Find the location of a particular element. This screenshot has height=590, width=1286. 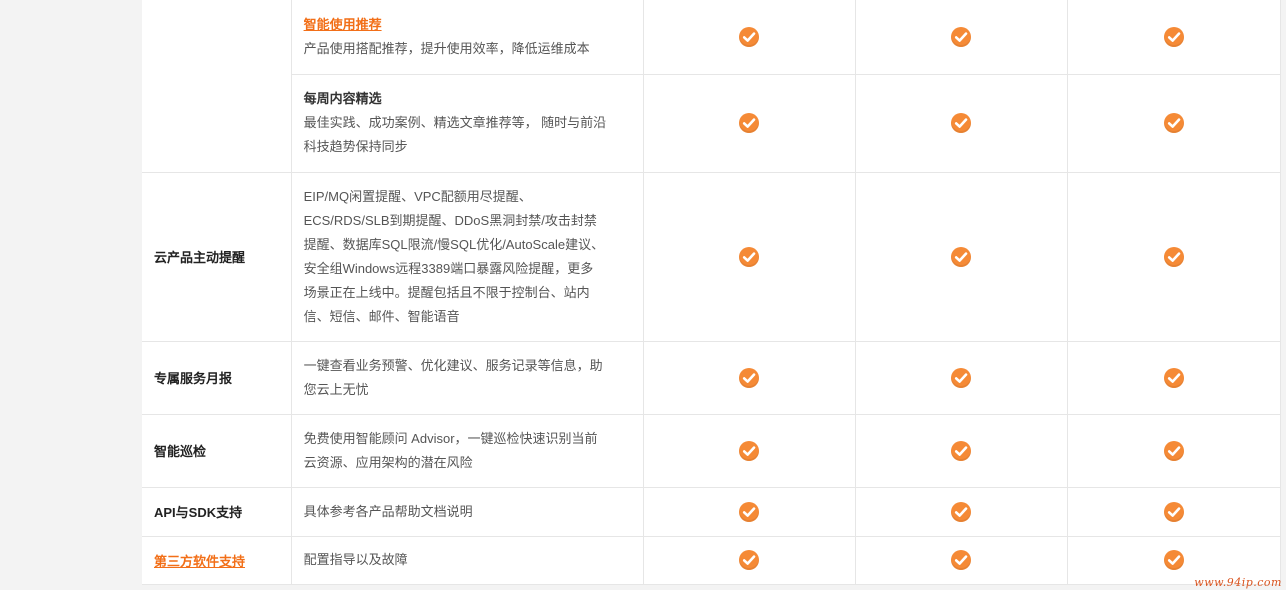

watermark: www.94ip.com is located at coordinates (1238, 582).